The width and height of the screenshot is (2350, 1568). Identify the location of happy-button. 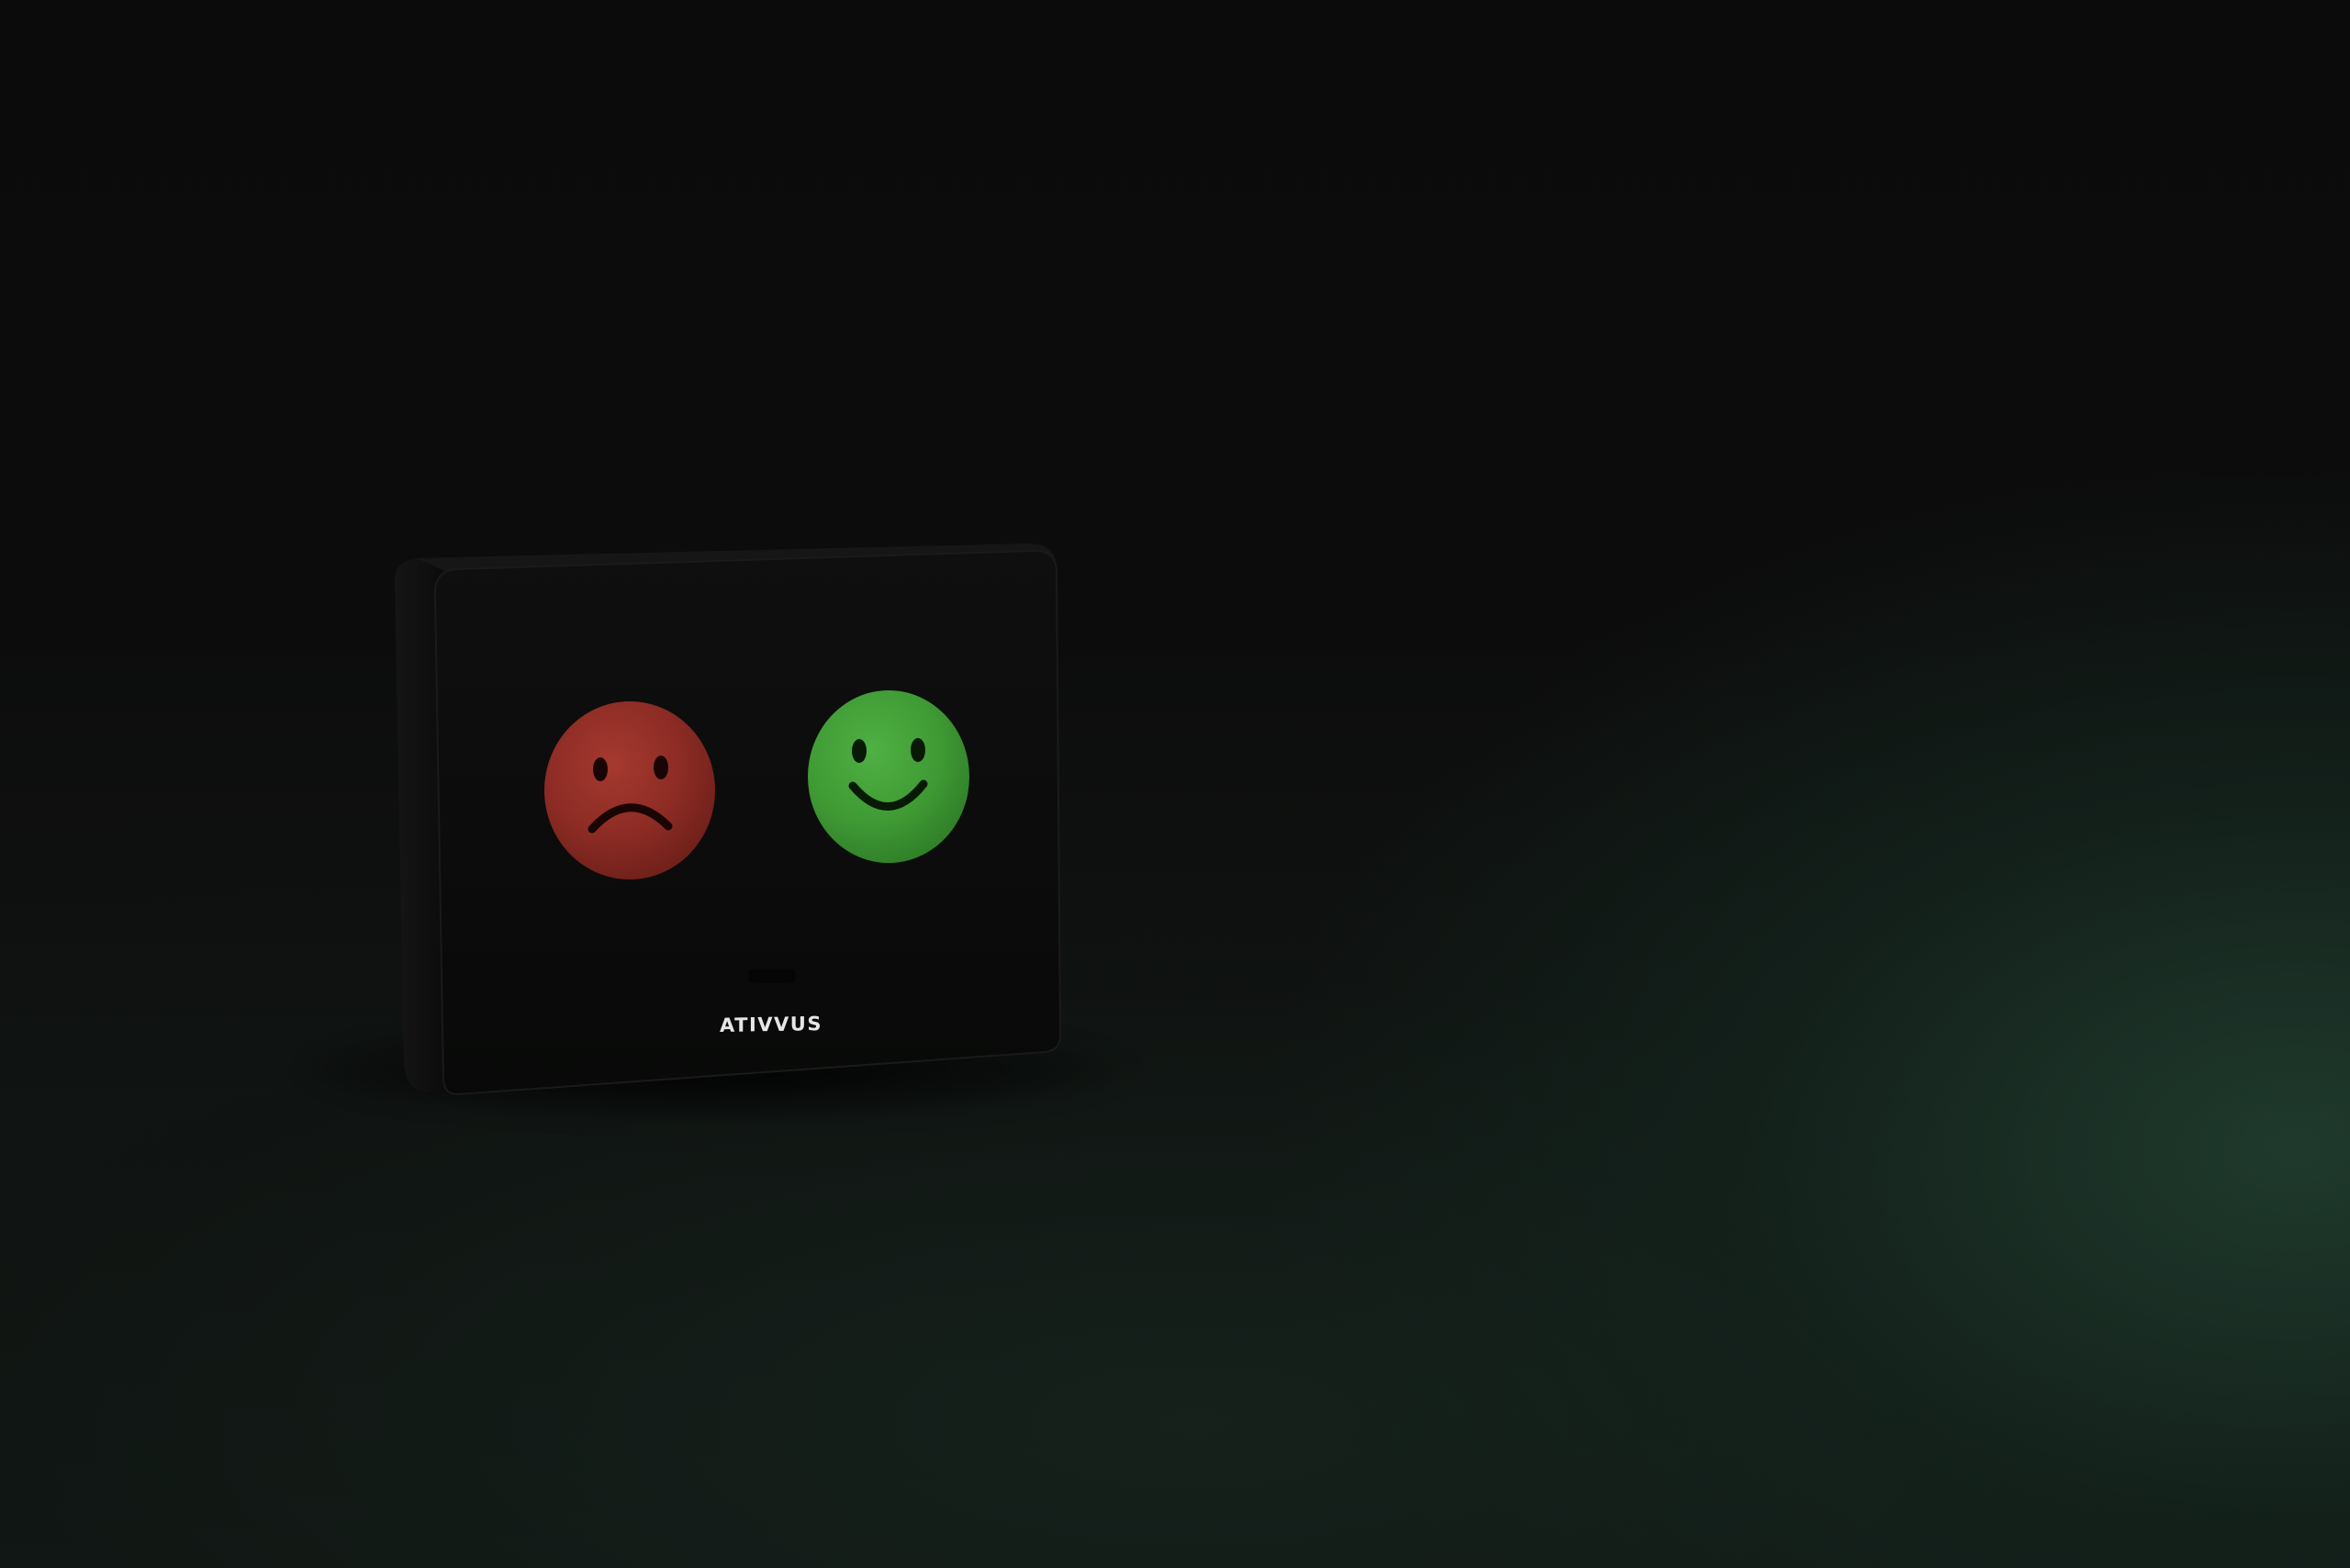
(888, 776).